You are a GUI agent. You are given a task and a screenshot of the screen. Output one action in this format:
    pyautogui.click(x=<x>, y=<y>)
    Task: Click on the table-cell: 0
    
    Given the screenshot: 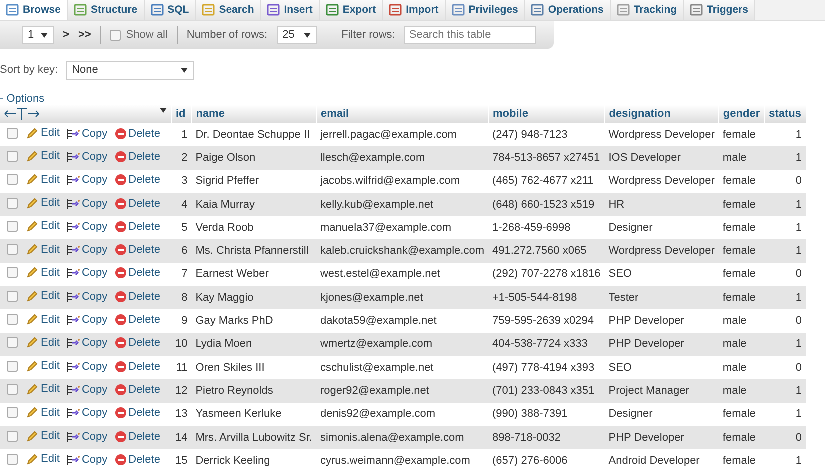 What is the action you would take?
    pyautogui.click(x=785, y=274)
    